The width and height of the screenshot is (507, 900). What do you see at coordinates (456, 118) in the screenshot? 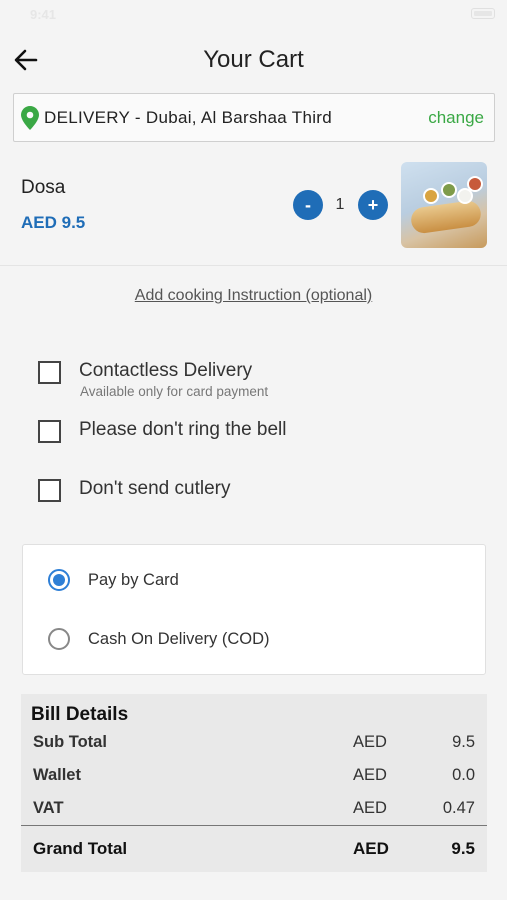
I see `change-address-link: change` at bounding box center [456, 118].